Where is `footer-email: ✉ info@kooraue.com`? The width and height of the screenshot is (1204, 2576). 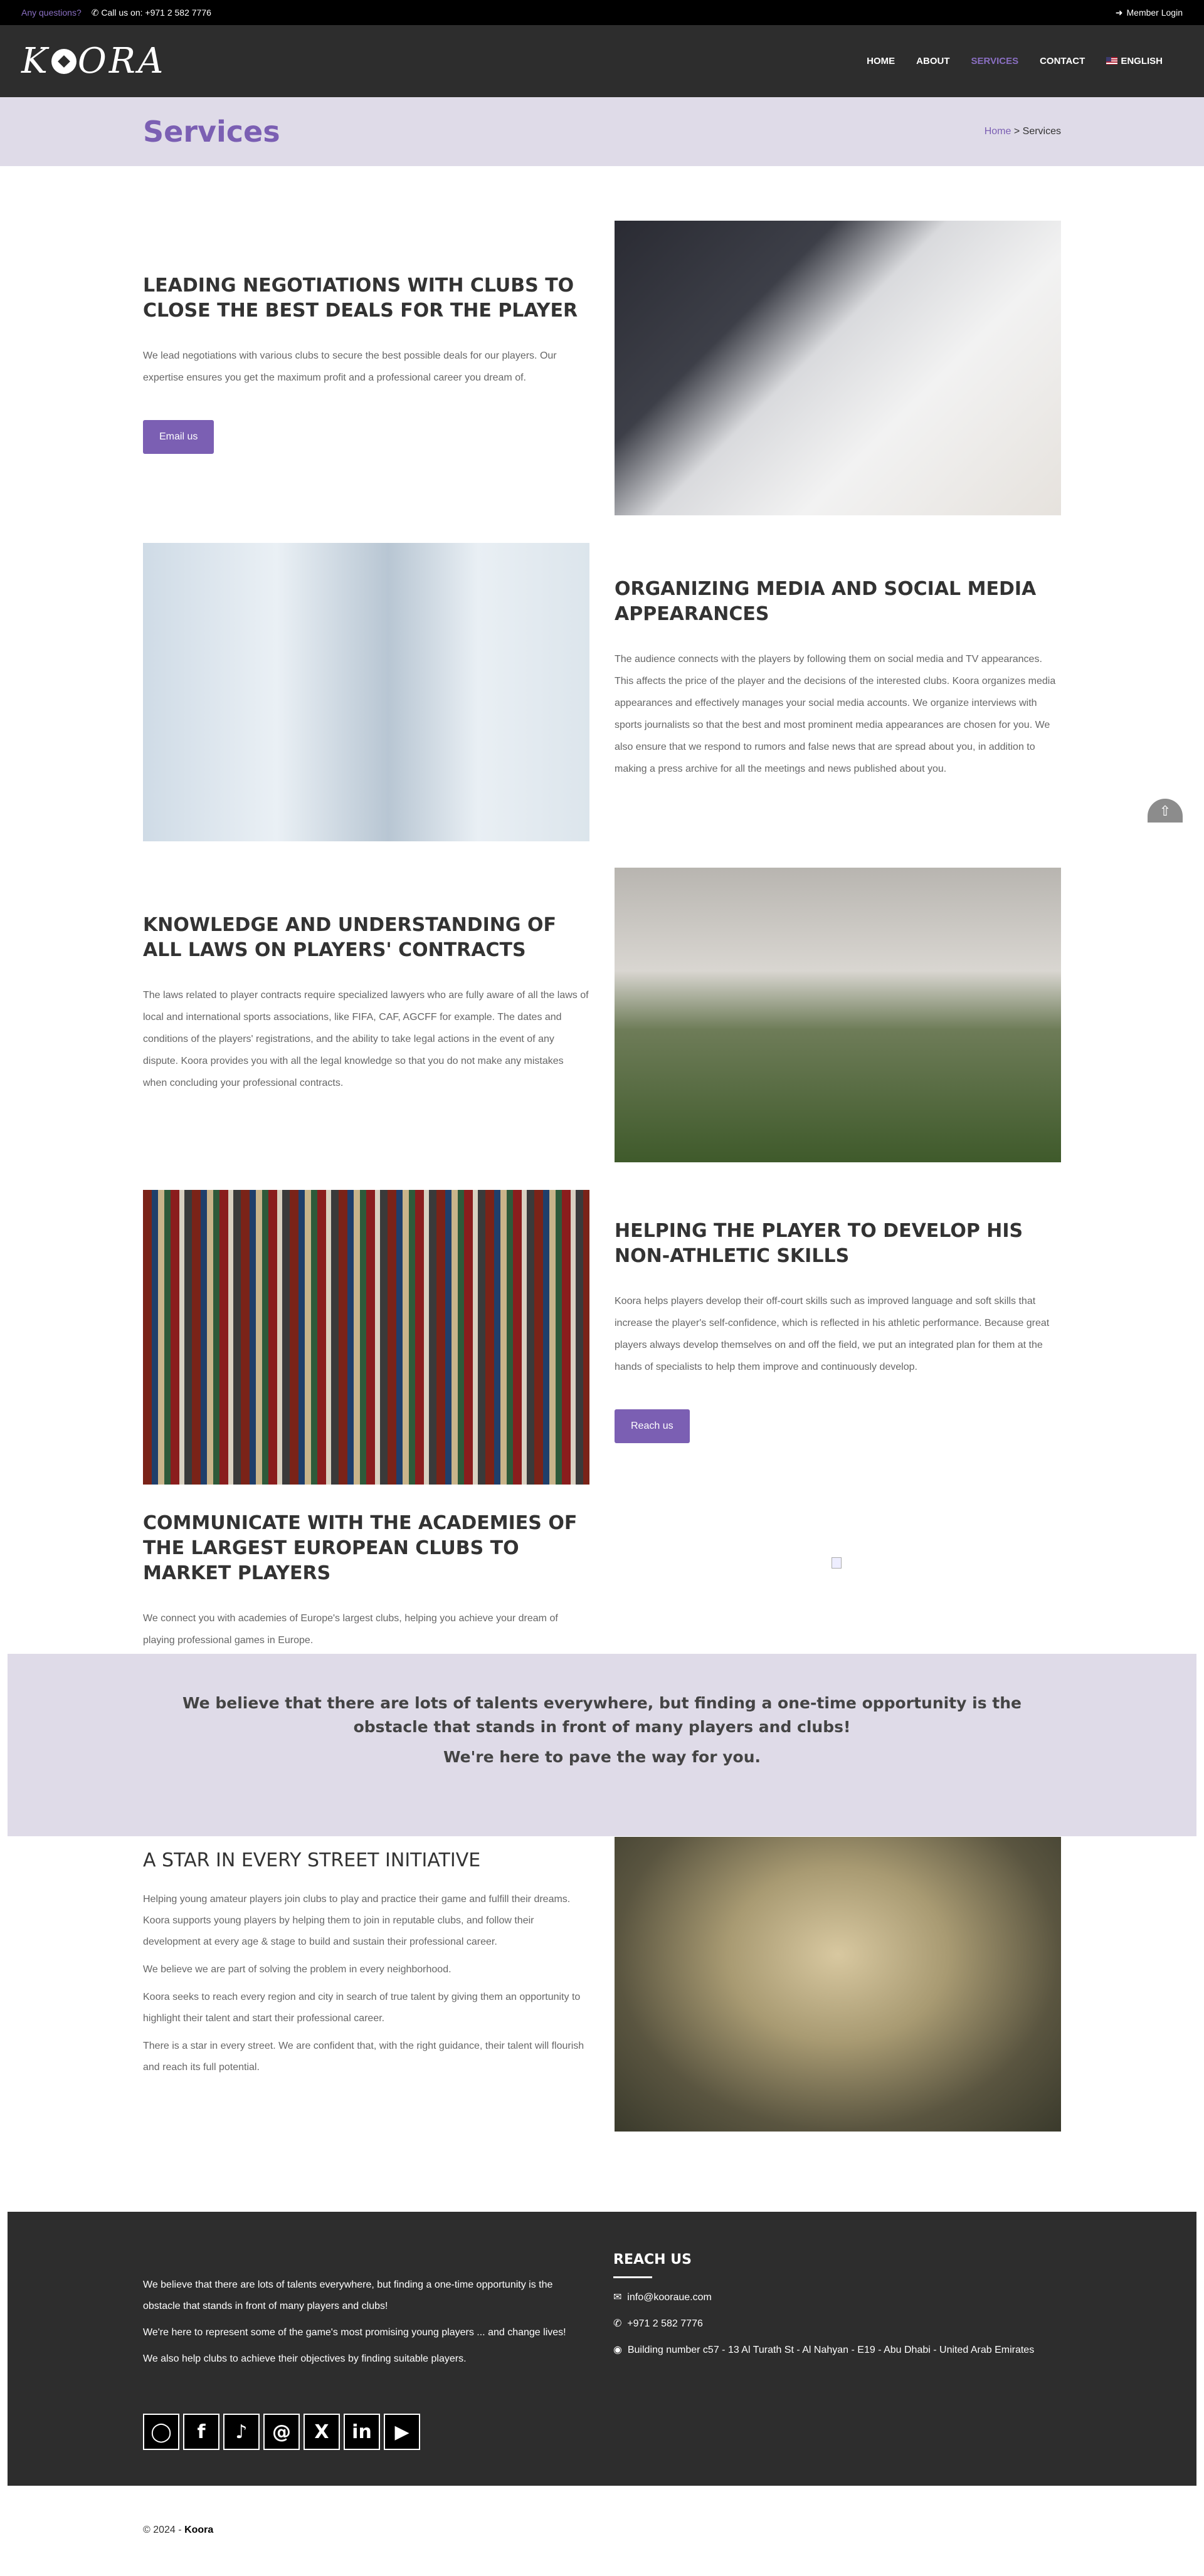 footer-email: ✉ info@kooraue.com is located at coordinates (832, 2297).